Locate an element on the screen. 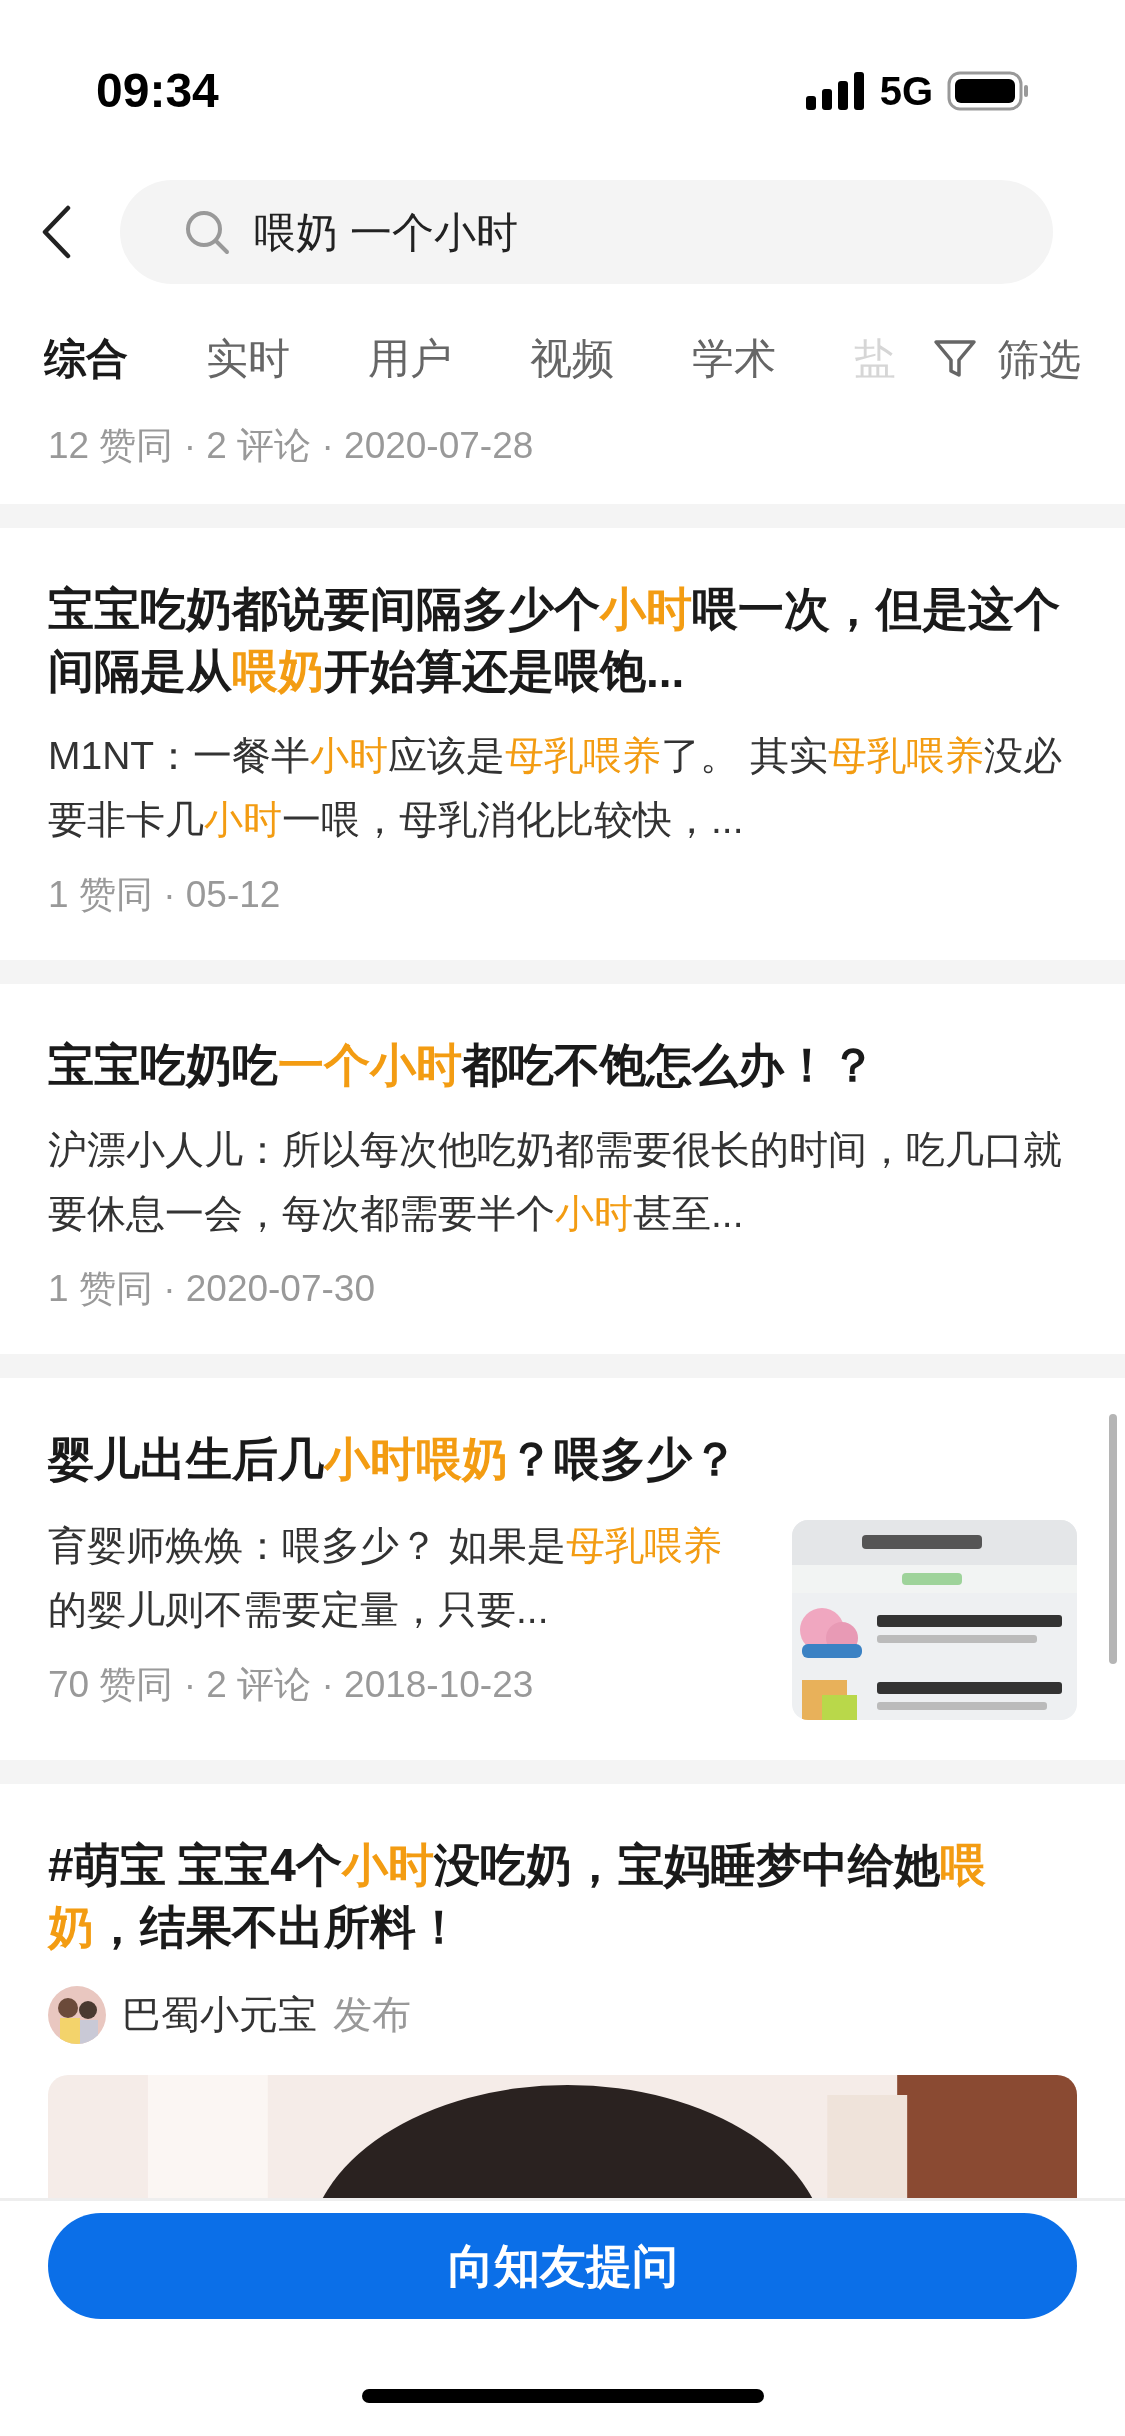  result-title: 婴儿出生后几小时喂奶？喂多少？ is located at coordinates (393, 1459).